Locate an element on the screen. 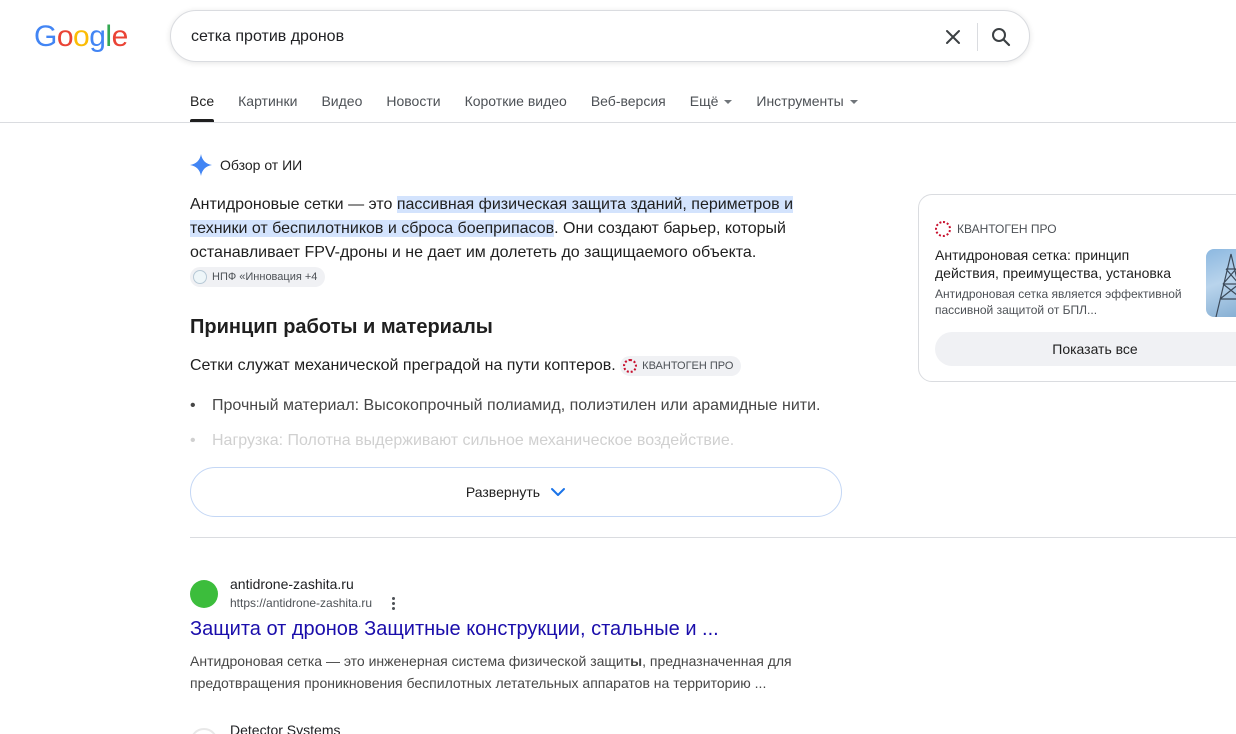 The width and height of the screenshot is (1236, 734). search-divider is located at coordinates (977, 37).